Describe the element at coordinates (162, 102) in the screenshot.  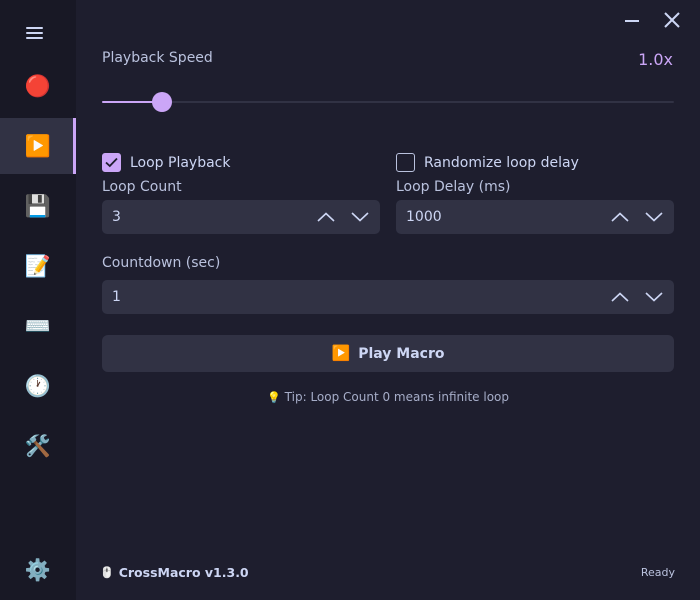
I see `slider-thumb` at that location.